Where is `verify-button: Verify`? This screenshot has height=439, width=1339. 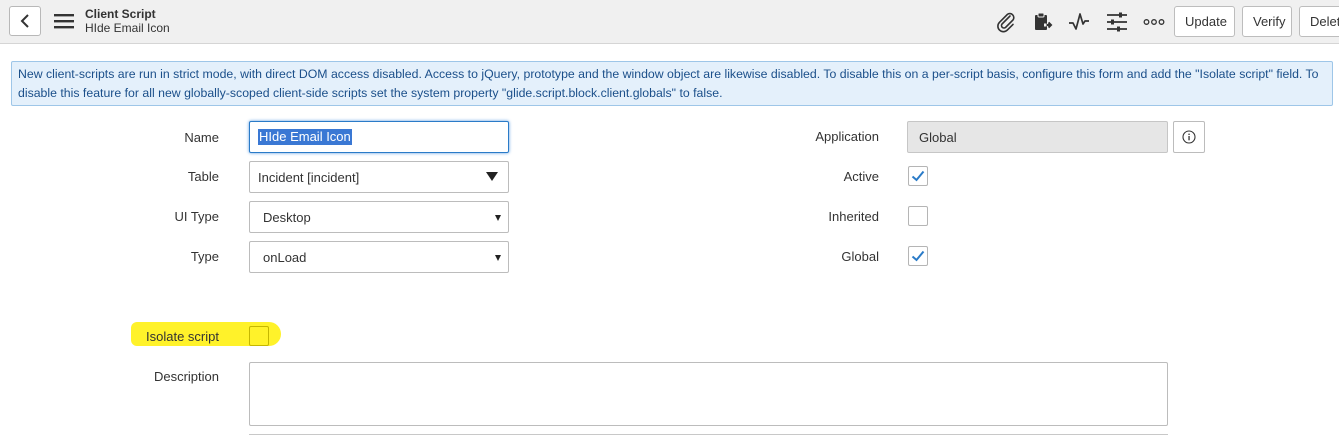
verify-button: Verify is located at coordinates (1267, 21).